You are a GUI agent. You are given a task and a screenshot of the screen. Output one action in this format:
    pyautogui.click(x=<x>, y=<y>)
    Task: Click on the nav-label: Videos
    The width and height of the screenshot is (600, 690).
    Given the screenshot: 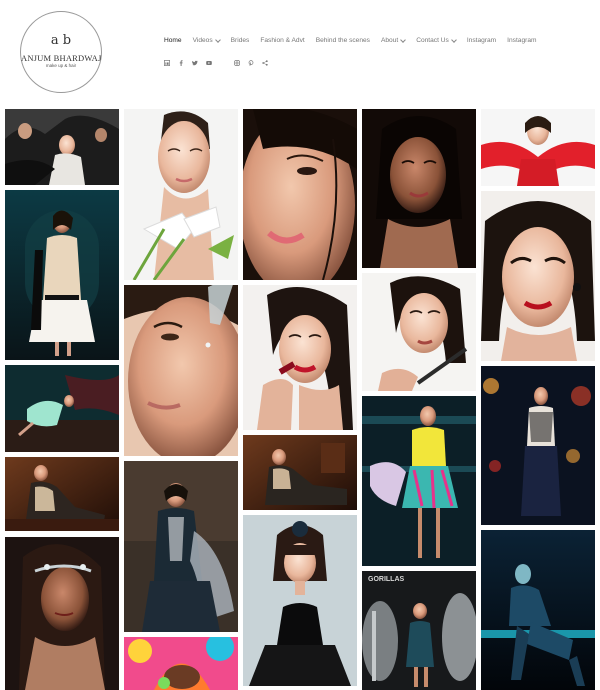 What is the action you would take?
    pyautogui.click(x=202, y=40)
    